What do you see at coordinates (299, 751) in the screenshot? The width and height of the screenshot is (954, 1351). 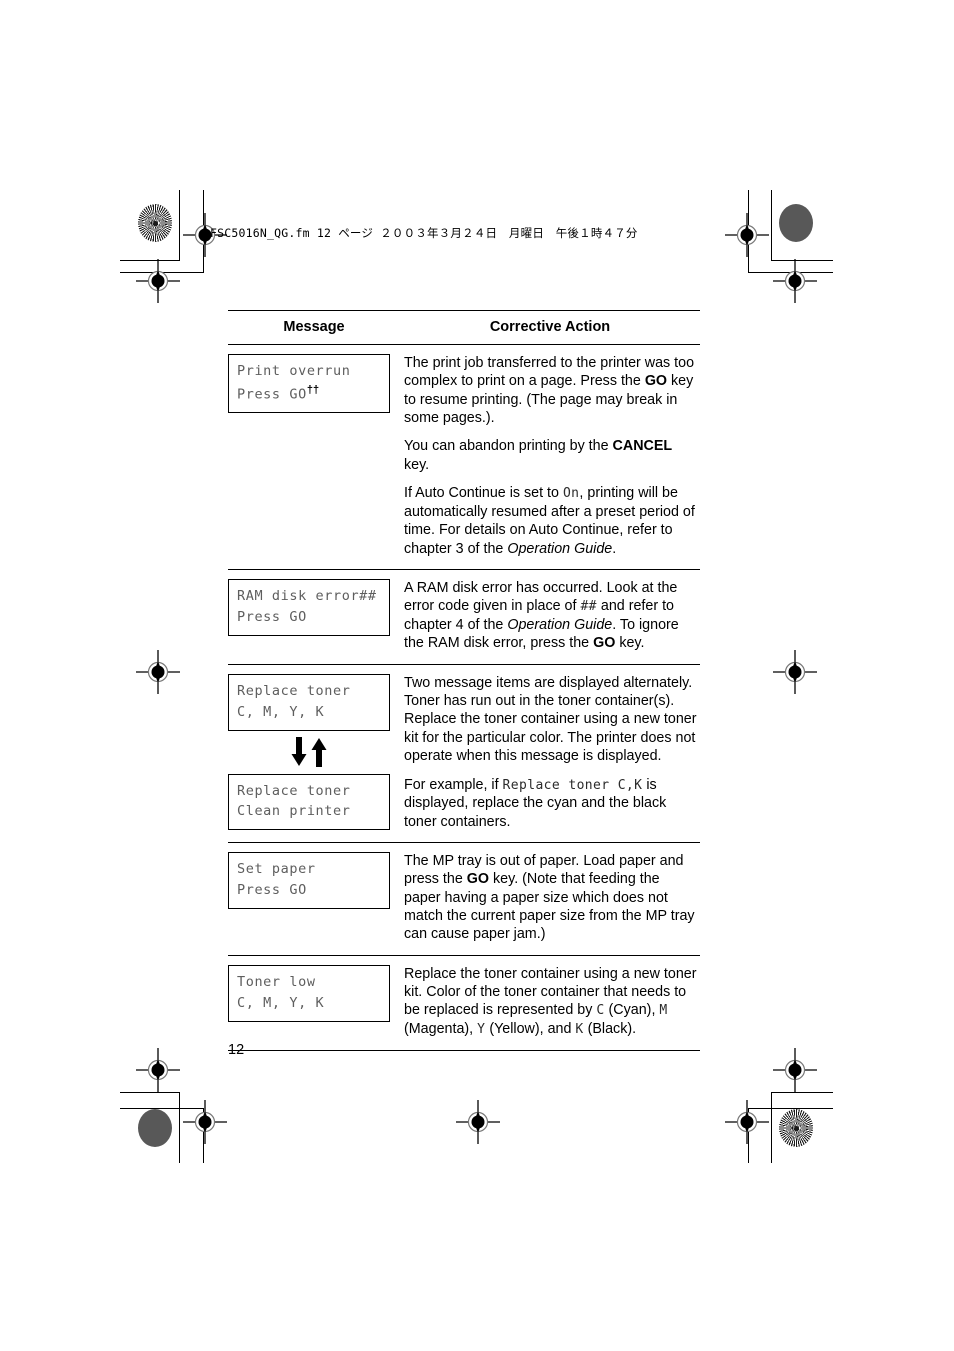 I see `arrow-down-icon` at bounding box center [299, 751].